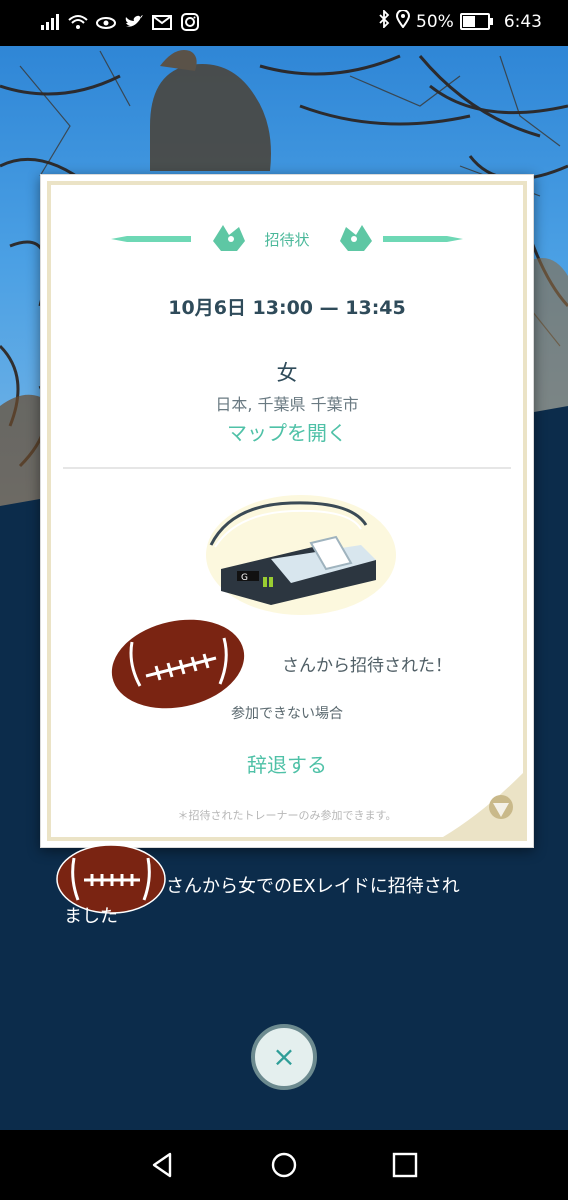  What do you see at coordinates (522, 21) in the screenshot?
I see `clock: 6:43` at bounding box center [522, 21].